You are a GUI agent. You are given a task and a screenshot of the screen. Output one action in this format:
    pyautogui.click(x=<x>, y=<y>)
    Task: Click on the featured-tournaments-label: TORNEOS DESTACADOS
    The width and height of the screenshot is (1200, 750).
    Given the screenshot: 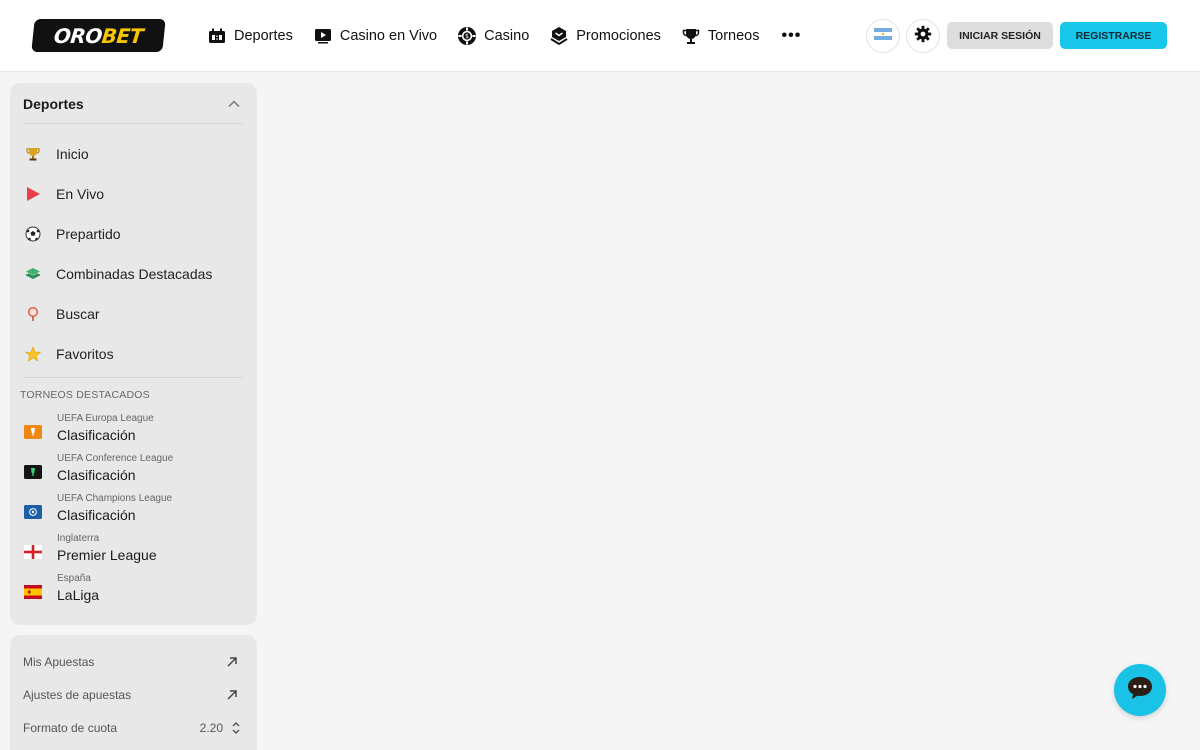 What is the action you would take?
    pyautogui.click(x=85, y=395)
    